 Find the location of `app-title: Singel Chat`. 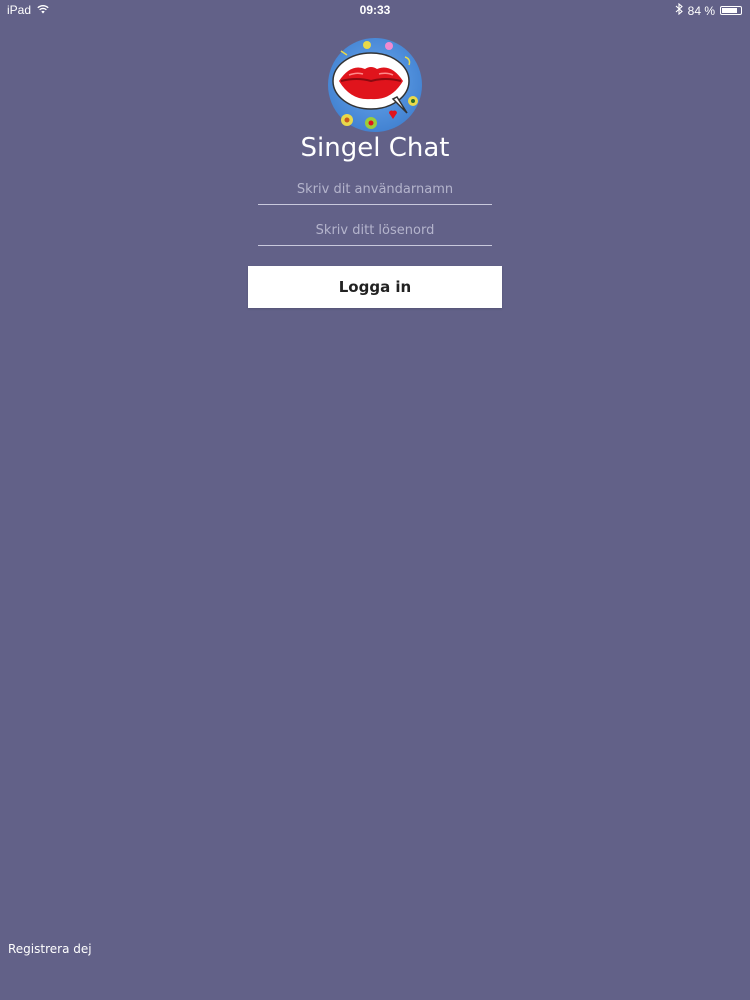

app-title: Singel Chat is located at coordinates (375, 148).